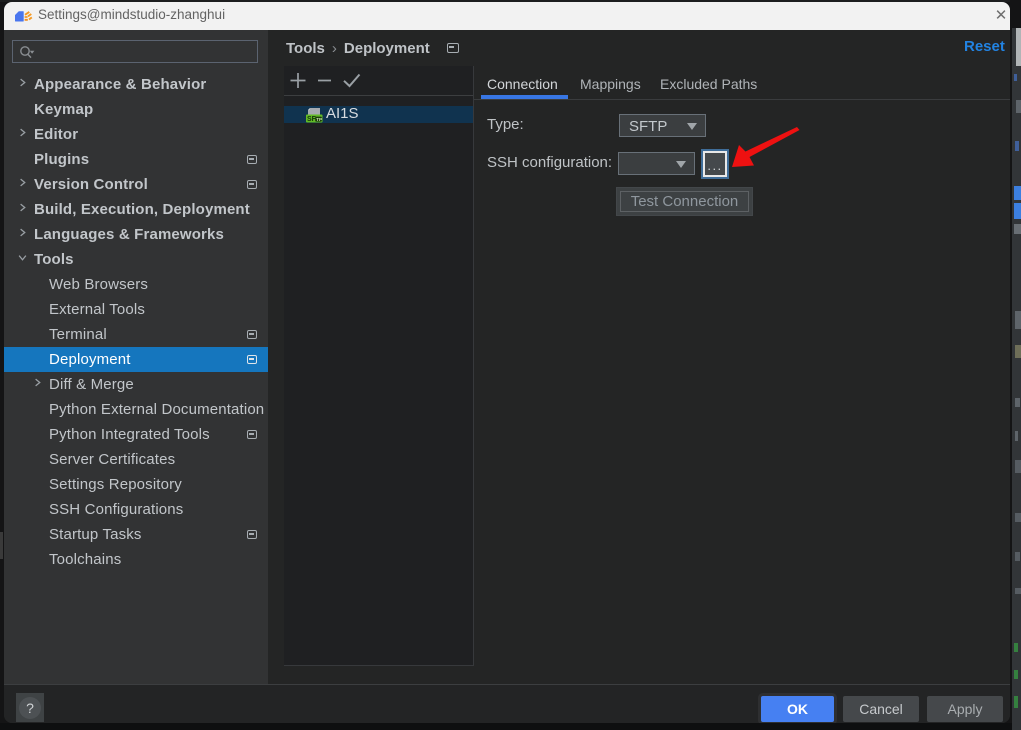  I want to click on svg-text: TP, so click(319, 119).